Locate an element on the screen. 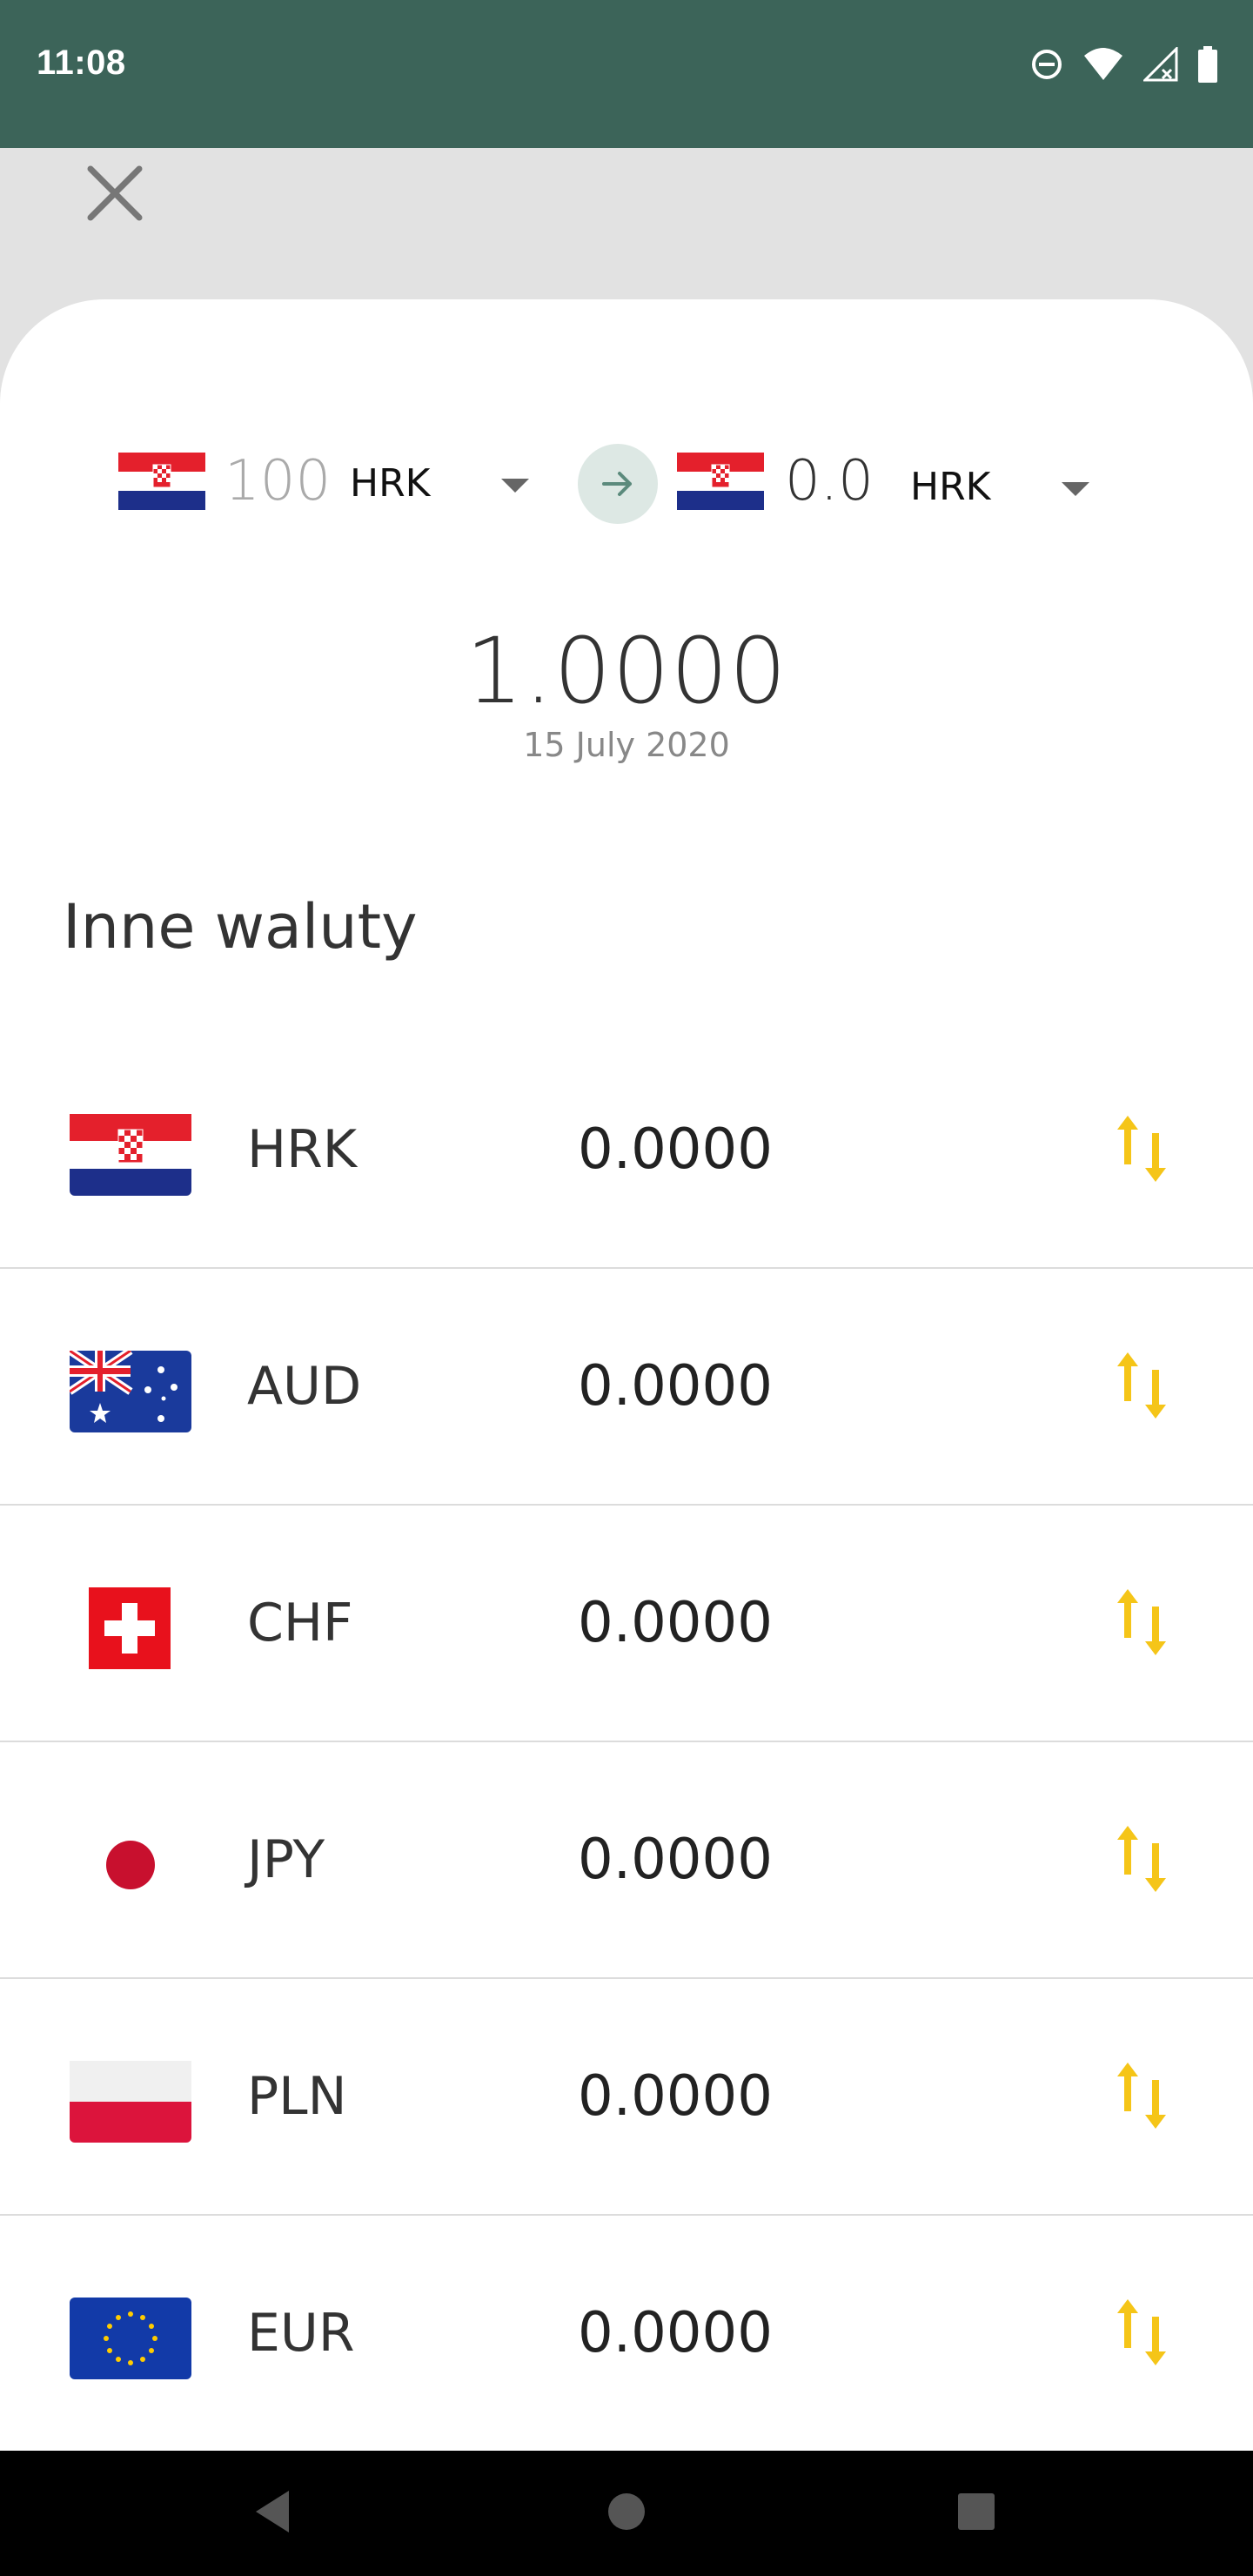 The image size is (1253, 2576). wifi-icon is located at coordinates (1103, 64).